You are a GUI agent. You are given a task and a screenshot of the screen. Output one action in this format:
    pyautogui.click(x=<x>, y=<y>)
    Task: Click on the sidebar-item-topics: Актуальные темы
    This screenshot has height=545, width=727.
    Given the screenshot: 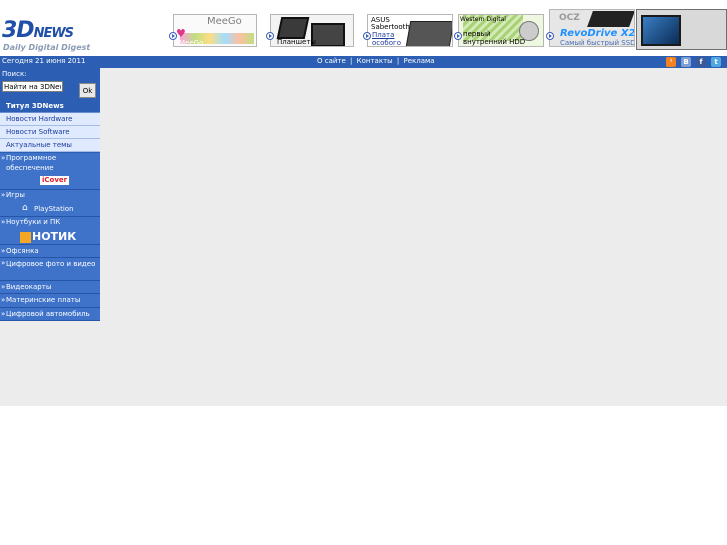 What is the action you would take?
    pyautogui.click(x=50, y=145)
    